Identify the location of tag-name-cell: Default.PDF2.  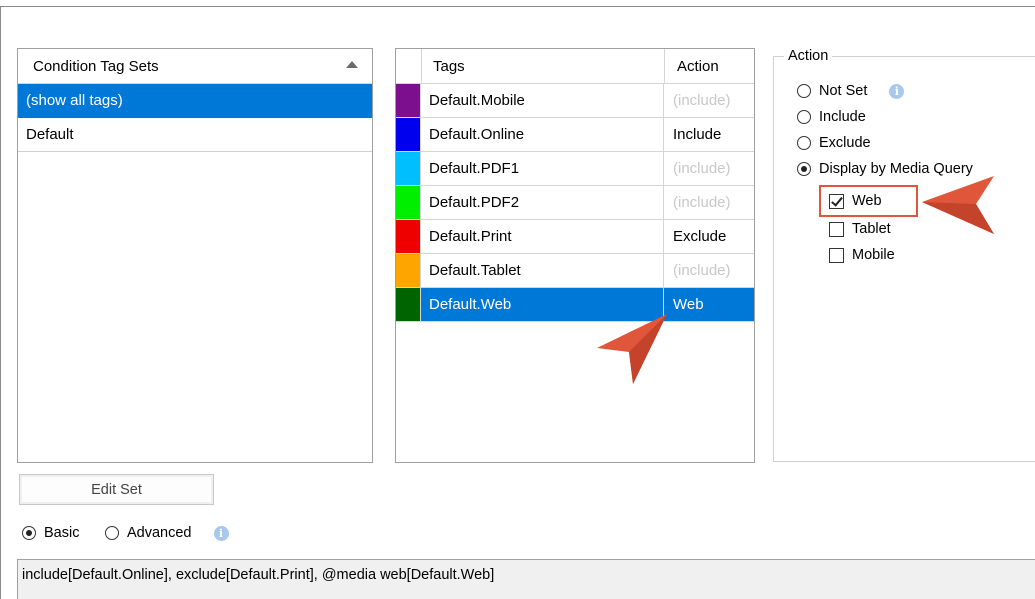
(542, 202).